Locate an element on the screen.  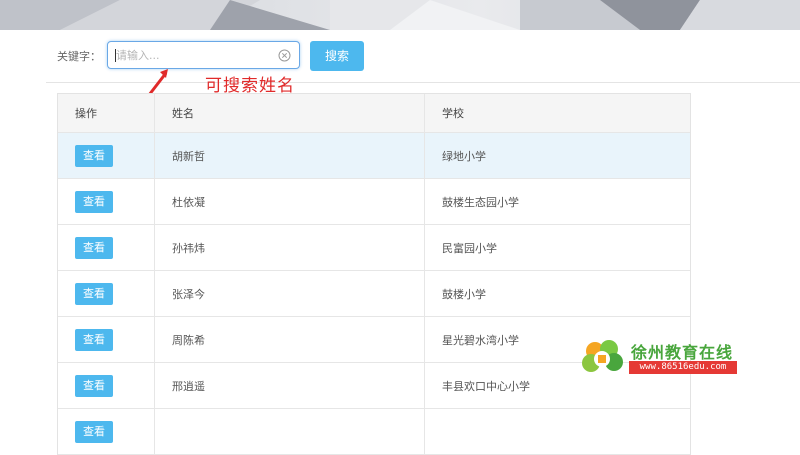
school-name: 绿地小学 is located at coordinates (464, 156).